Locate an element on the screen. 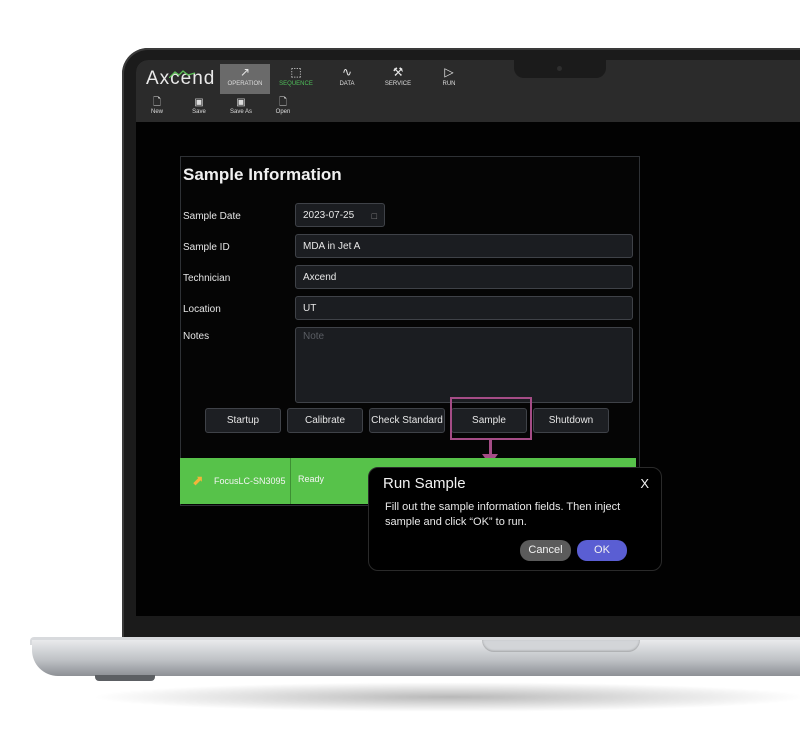 The width and height of the screenshot is (800, 729). new-label: New is located at coordinates (156, 112).